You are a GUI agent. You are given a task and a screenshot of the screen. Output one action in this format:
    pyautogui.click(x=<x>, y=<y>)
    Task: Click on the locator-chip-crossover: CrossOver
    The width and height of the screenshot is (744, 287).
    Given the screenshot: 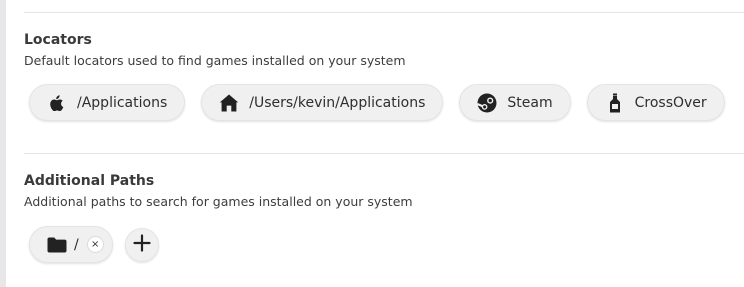 What is the action you would take?
    pyautogui.click(x=655, y=102)
    